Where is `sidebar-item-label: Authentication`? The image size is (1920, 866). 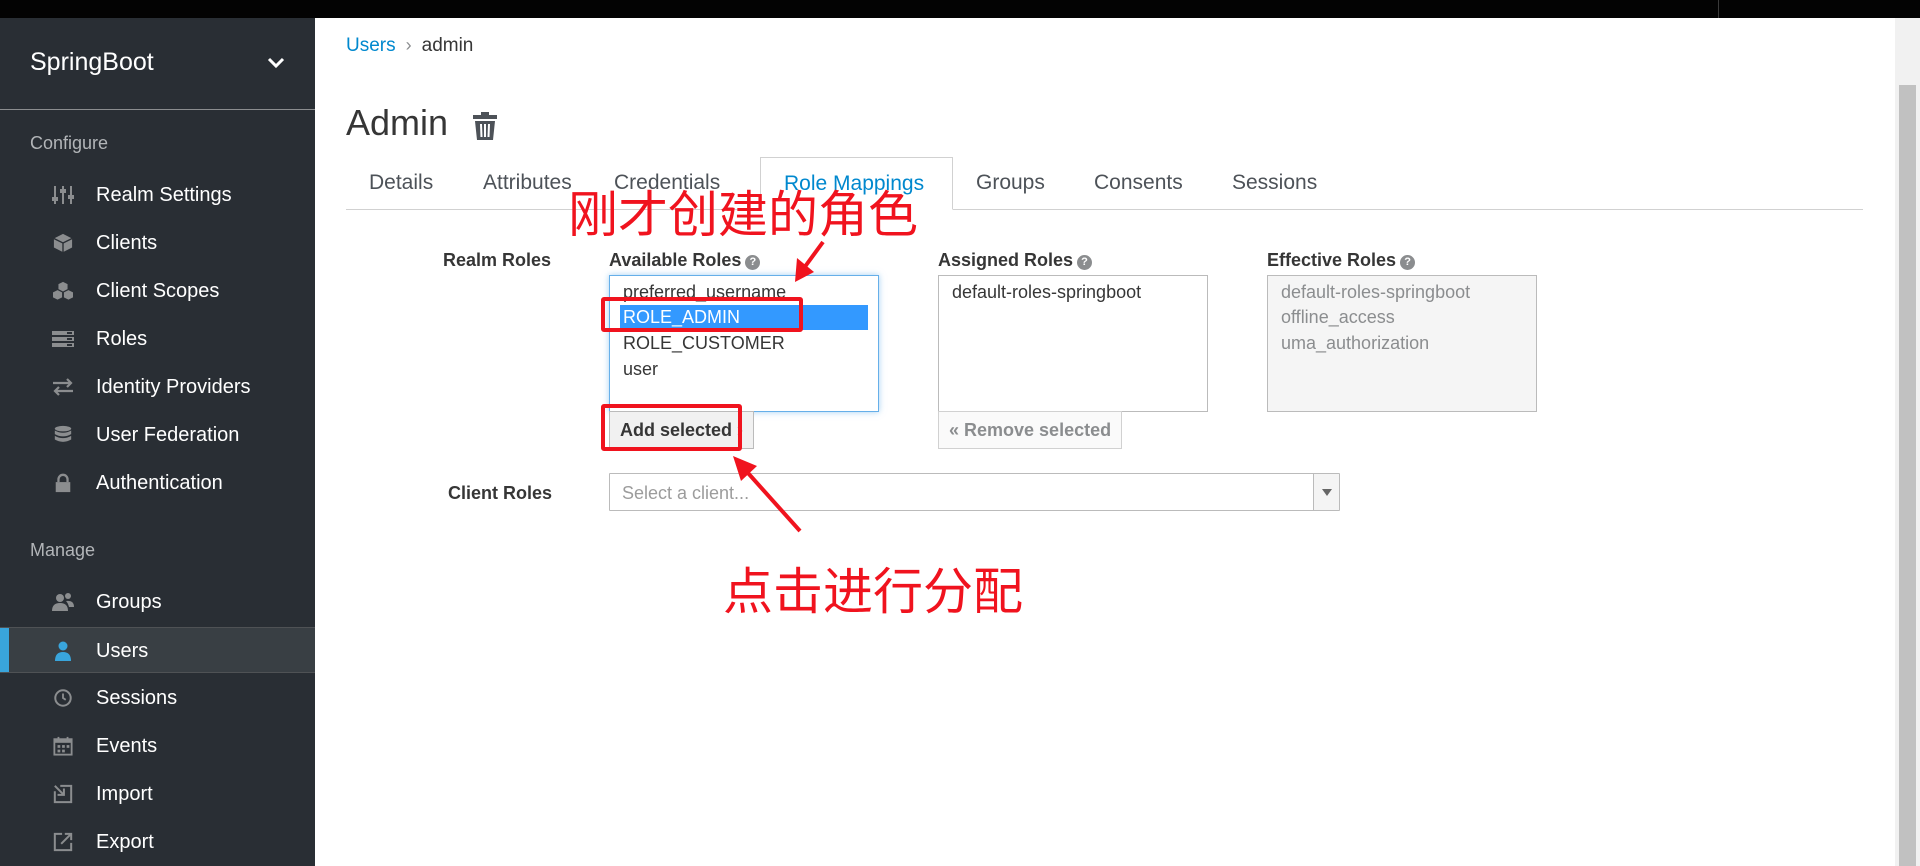 sidebar-item-label: Authentication is located at coordinates (159, 483).